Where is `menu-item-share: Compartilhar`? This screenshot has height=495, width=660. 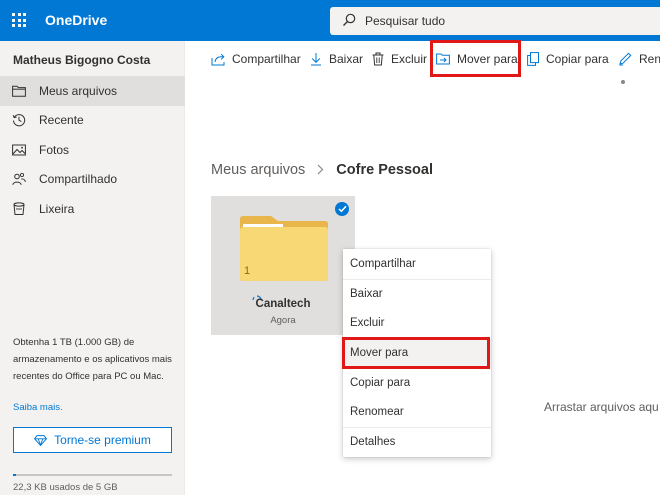
menu-item-share: Compartilhar is located at coordinates (417, 264).